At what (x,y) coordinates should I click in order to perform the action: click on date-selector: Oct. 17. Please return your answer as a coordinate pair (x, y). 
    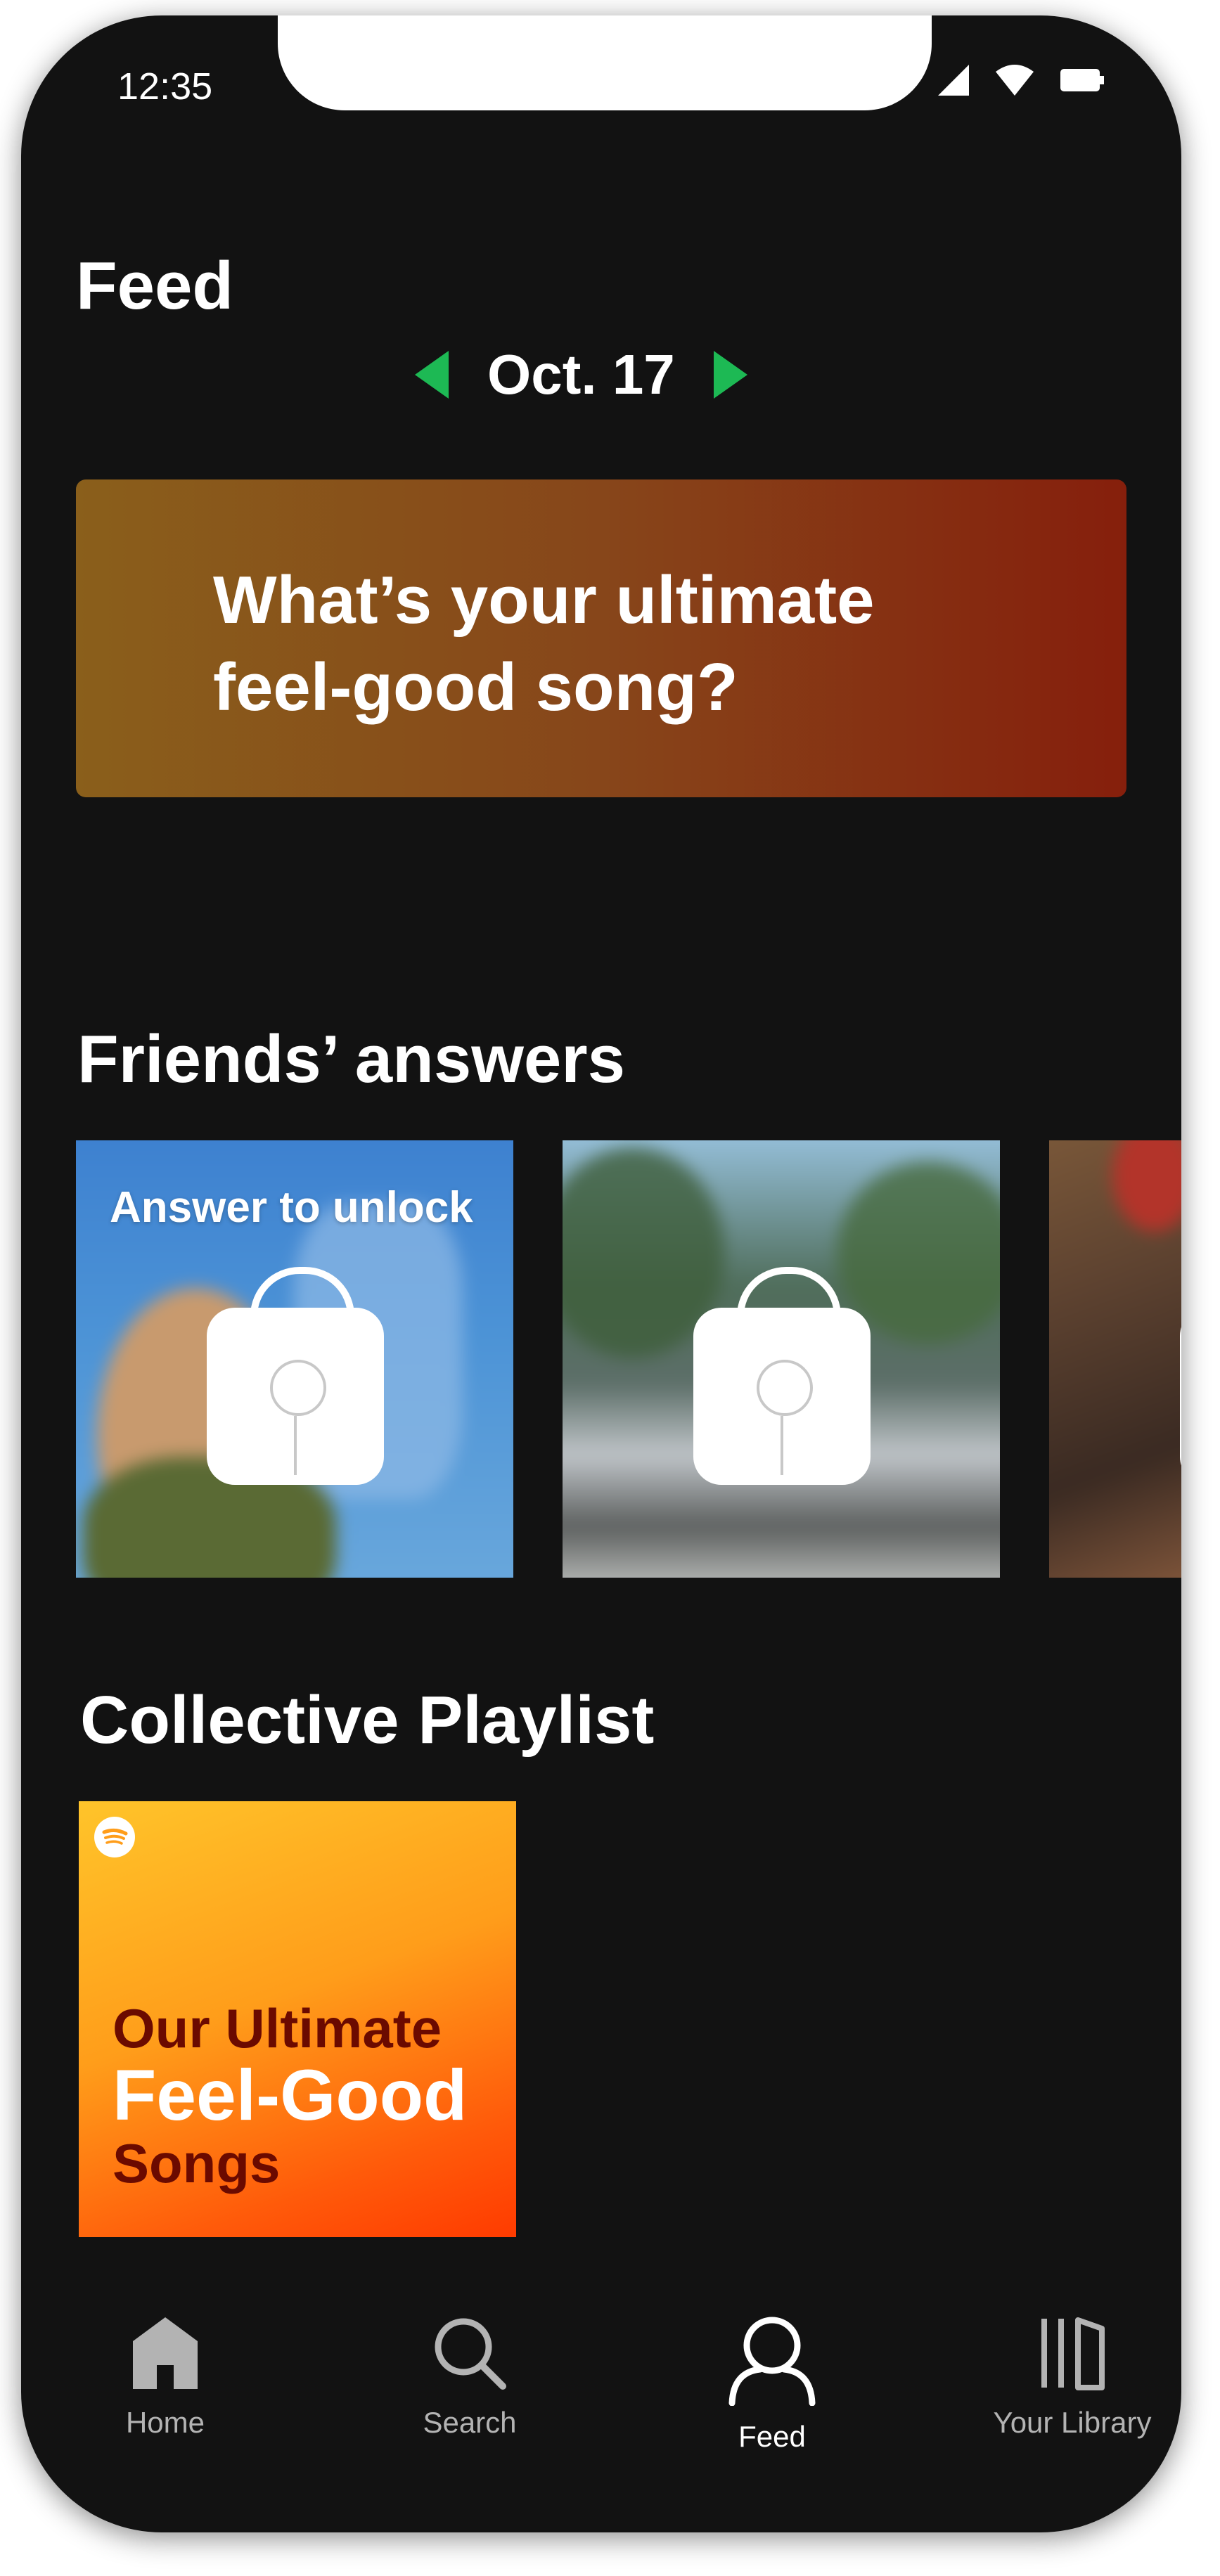
    Looking at the image, I should click on (581, 374).